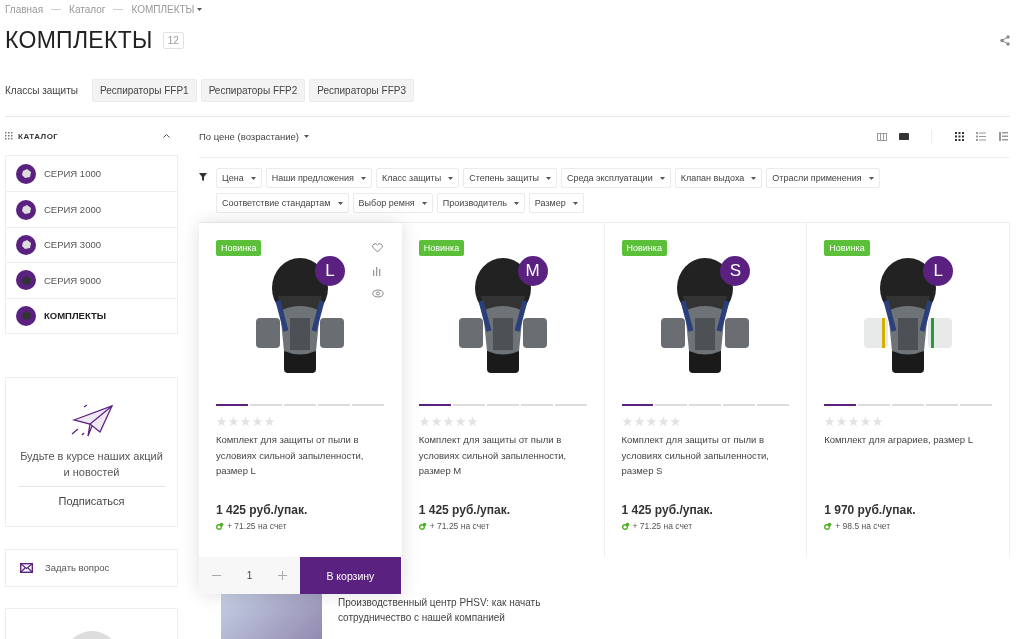 This screenshot has height=639, width=1024. Describe the element at coordinates (735, 271) in the screenshot. I see `size-badge: S` at that location.